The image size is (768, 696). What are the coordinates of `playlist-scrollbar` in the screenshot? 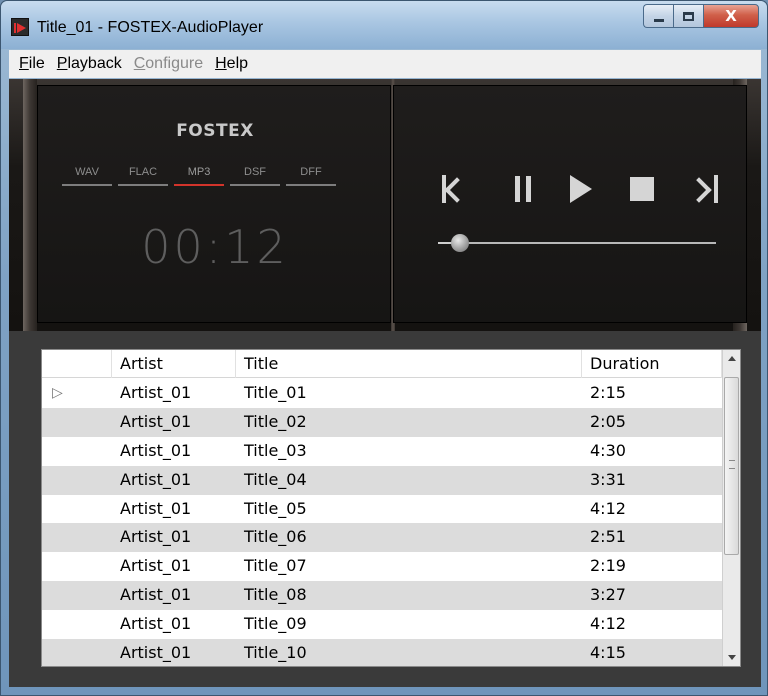 It's located at (731, 508).